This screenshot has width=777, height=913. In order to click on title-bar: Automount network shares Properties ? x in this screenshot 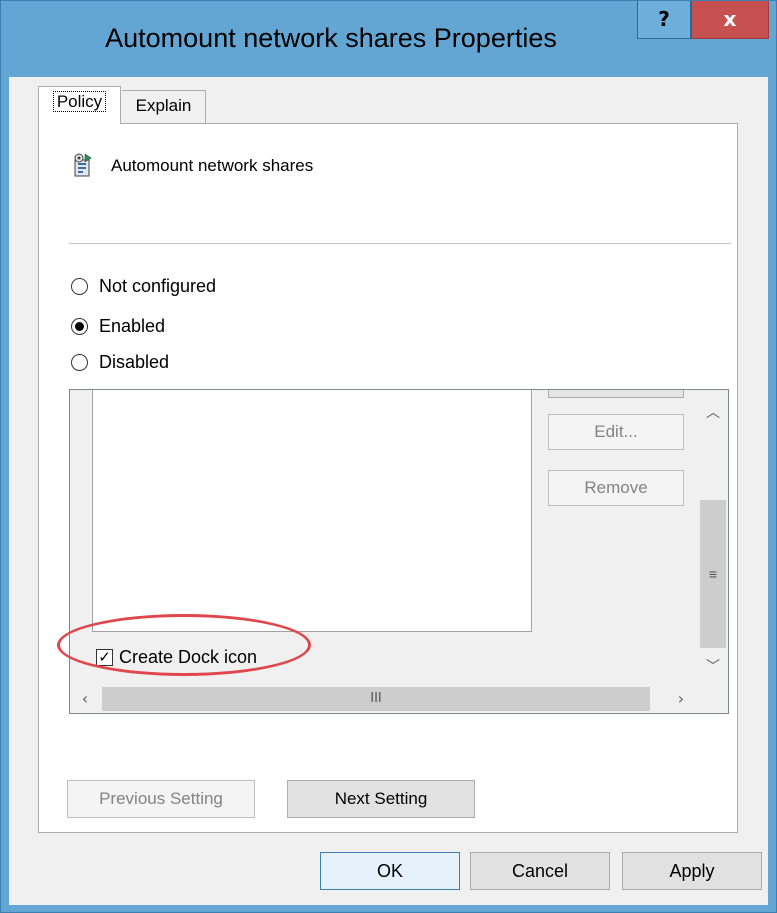, I will do `click(388, 39)`.